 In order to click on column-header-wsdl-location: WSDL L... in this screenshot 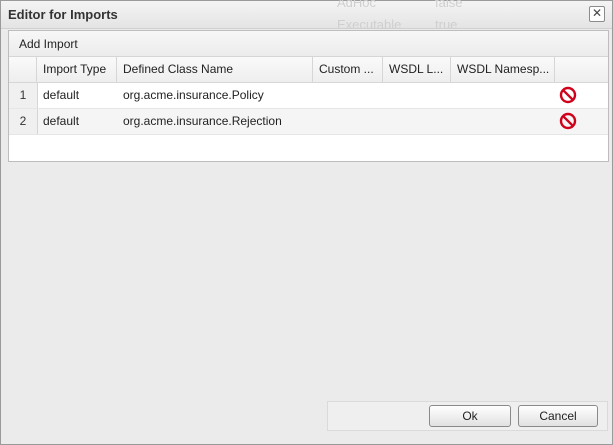, I will do `click(417, 69)`.